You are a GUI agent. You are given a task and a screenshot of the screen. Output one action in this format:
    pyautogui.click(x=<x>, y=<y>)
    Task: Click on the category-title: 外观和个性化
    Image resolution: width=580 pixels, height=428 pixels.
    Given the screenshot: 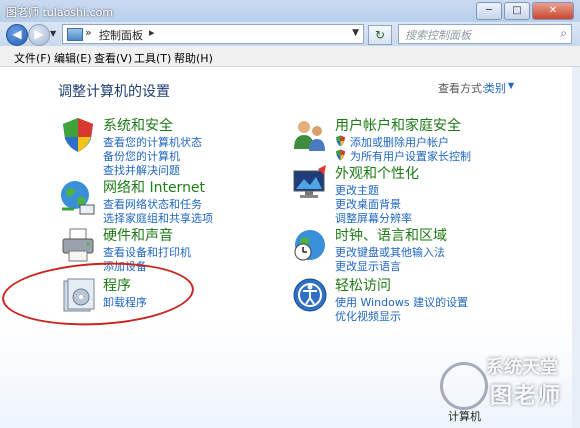 What is the action you would take?
    pyautogui.click(x=377, y=173)
    